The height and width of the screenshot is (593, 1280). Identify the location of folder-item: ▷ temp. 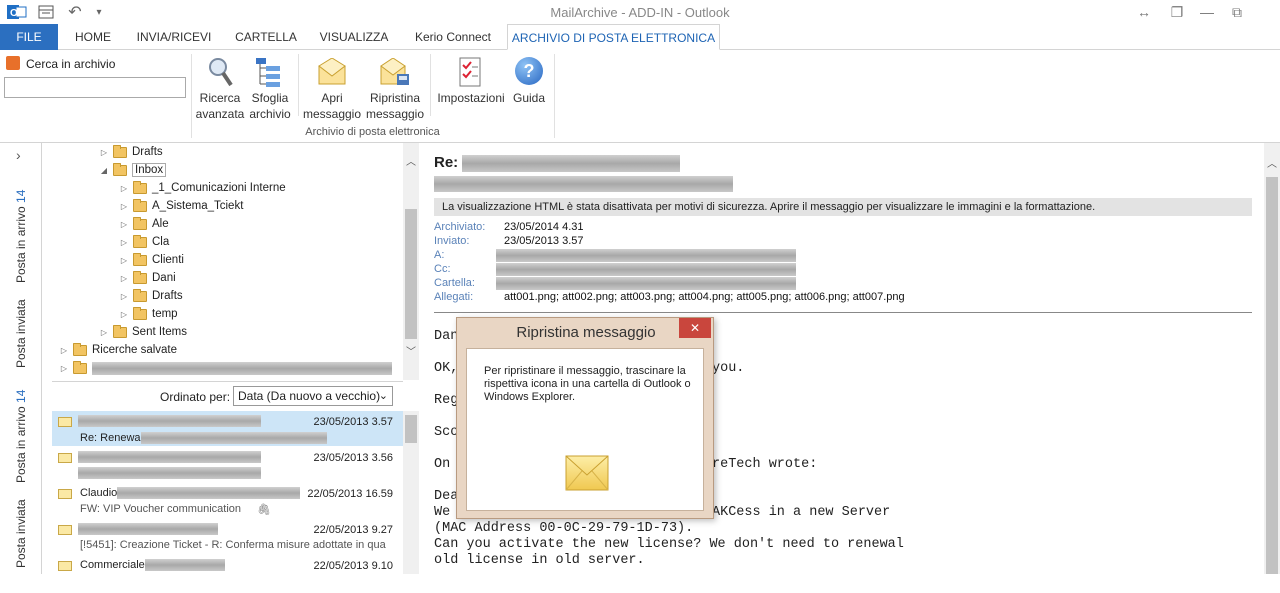
(148, 314).